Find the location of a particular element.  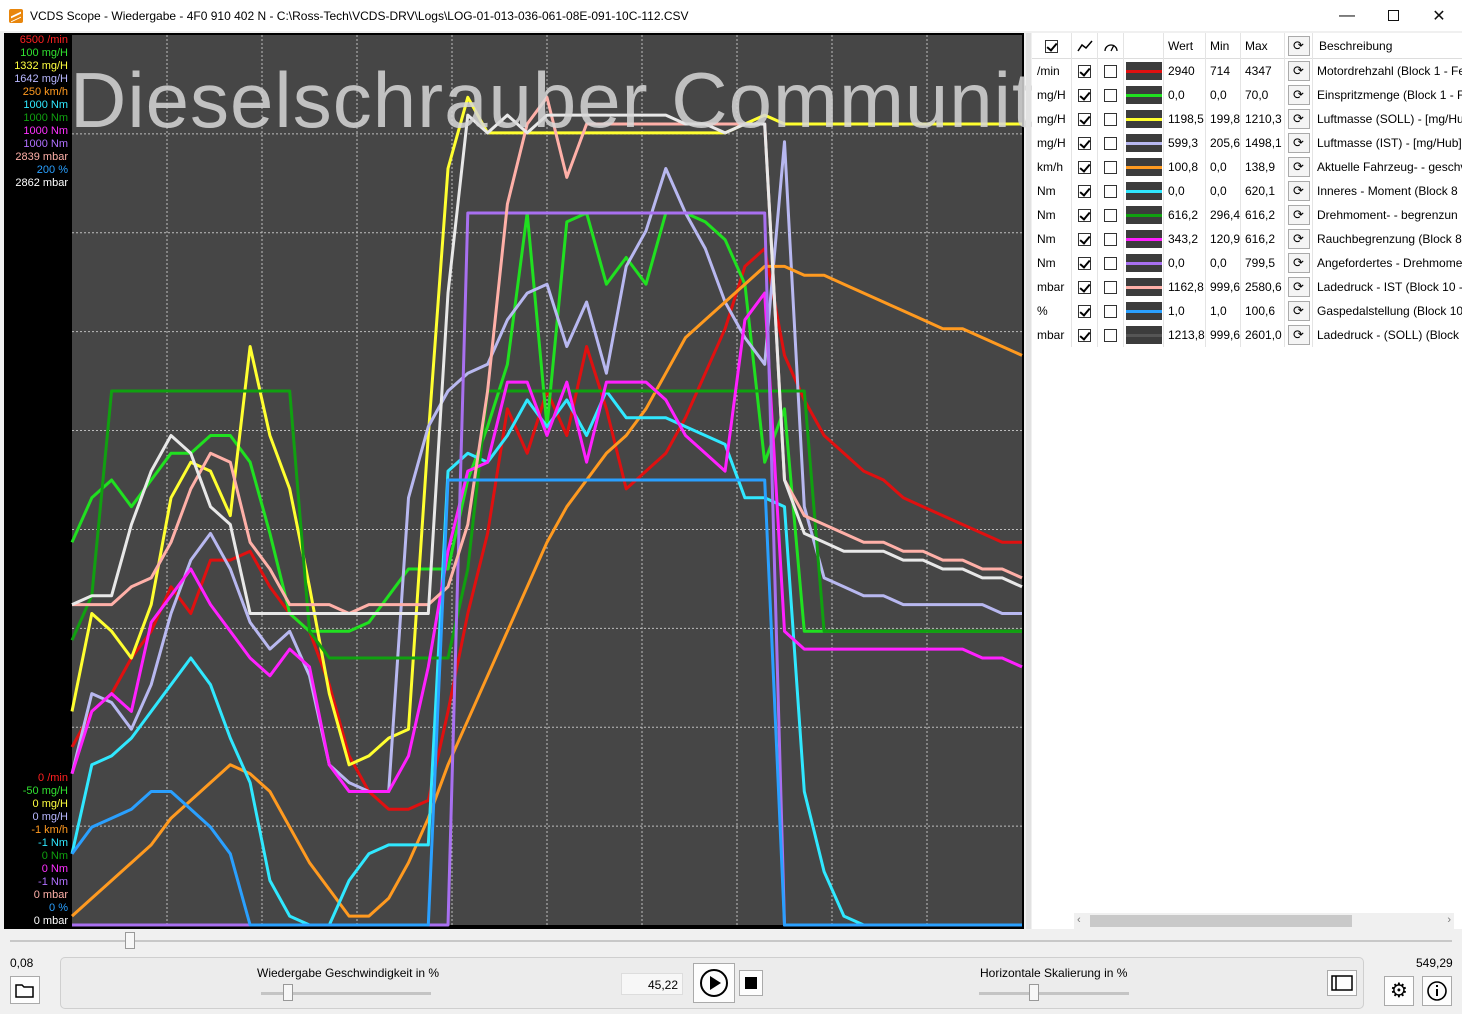

scrollbar-thumb is located at coordinates (1221, 921).